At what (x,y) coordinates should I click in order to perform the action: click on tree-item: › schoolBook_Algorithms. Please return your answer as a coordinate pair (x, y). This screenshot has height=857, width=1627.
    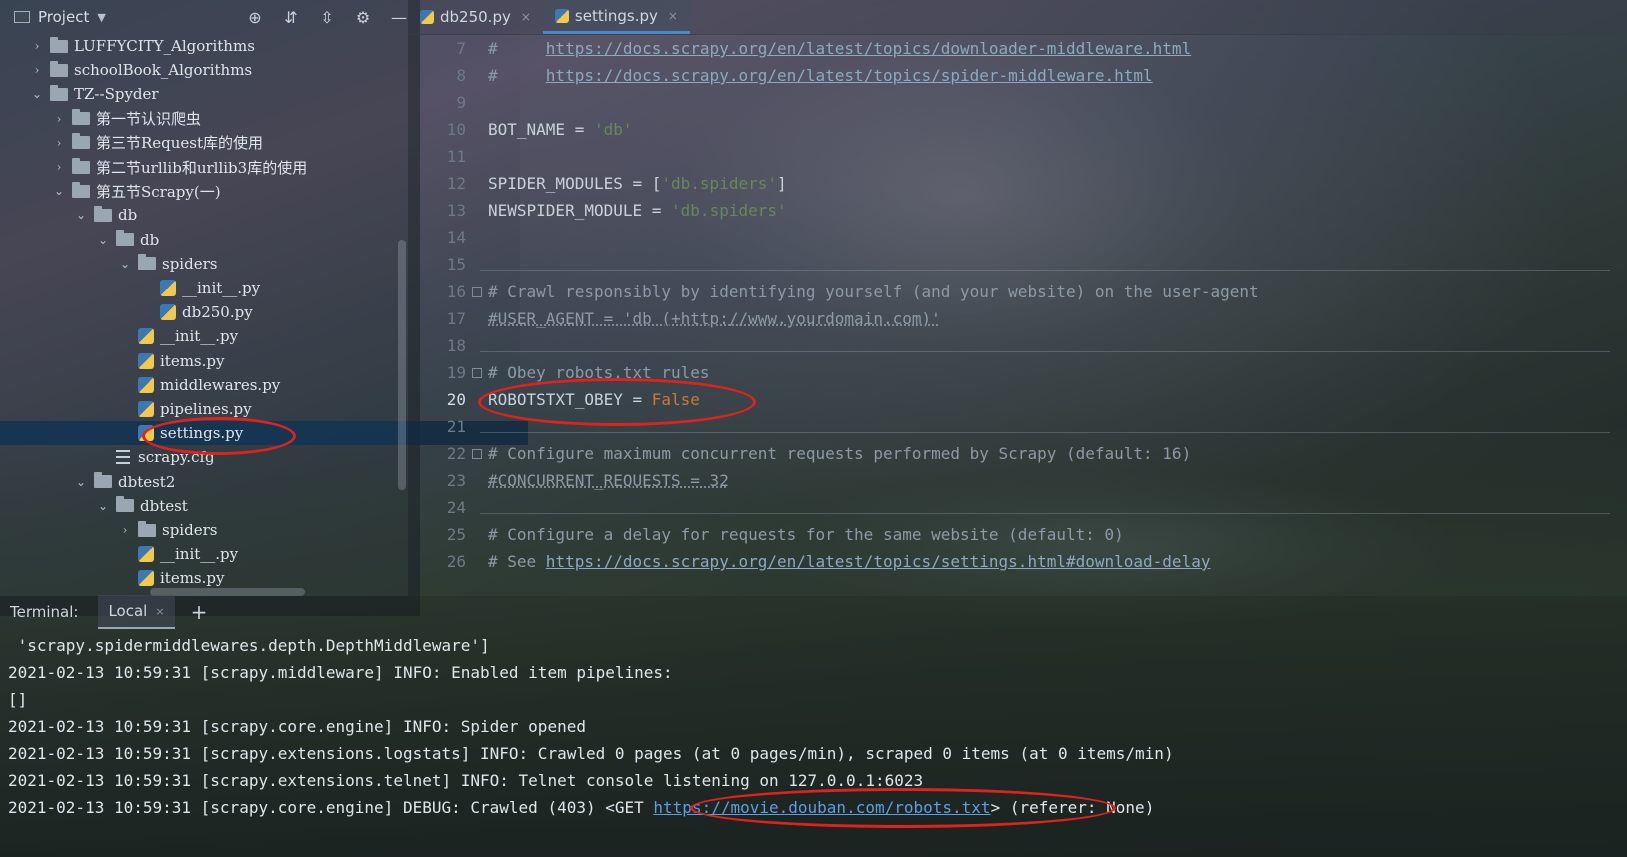
    Looking at the image, I should click on (220, 70).